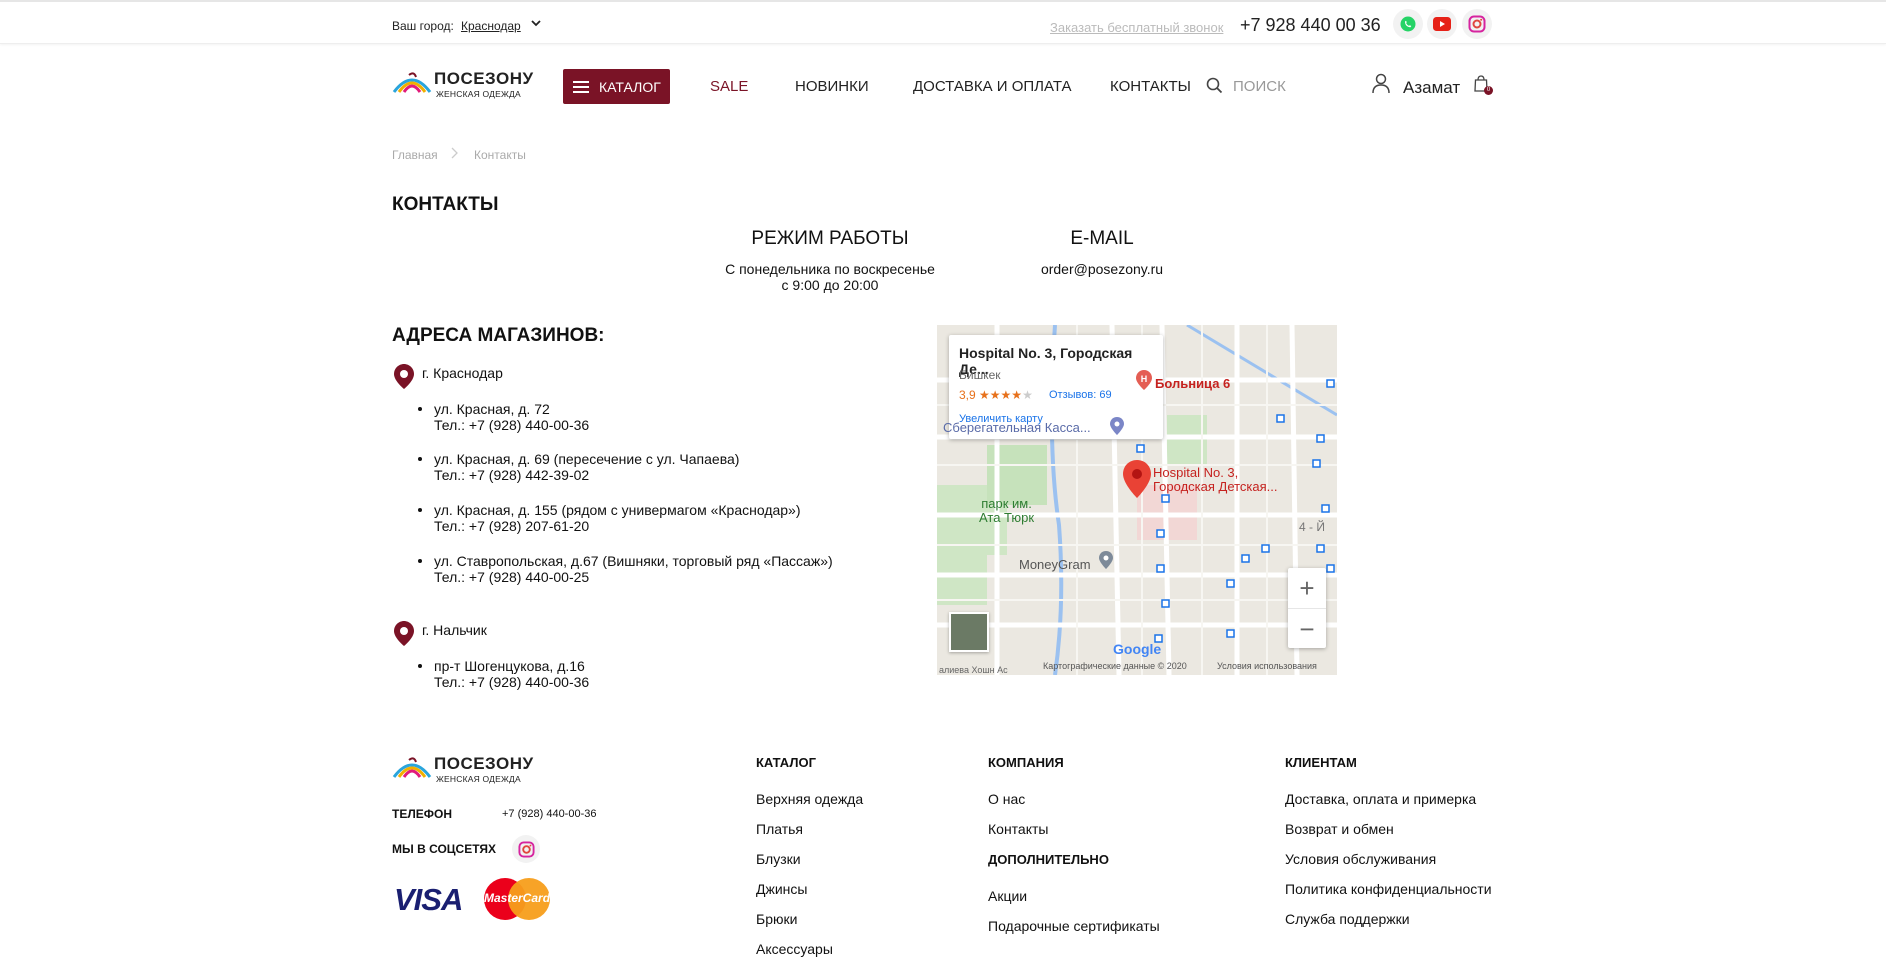 This screenshot has width=1886, height=970. What do you see at coordinates (1380, 799) in the screenshot?
I see `footer-link: Доставка, оплата и примерка` at bounding box center [1380, 799].